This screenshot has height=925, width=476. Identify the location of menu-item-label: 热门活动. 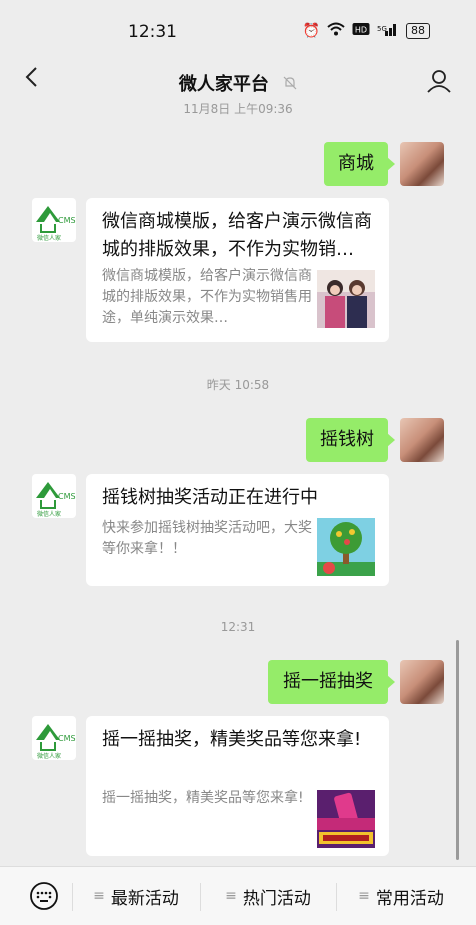
(276, 898).